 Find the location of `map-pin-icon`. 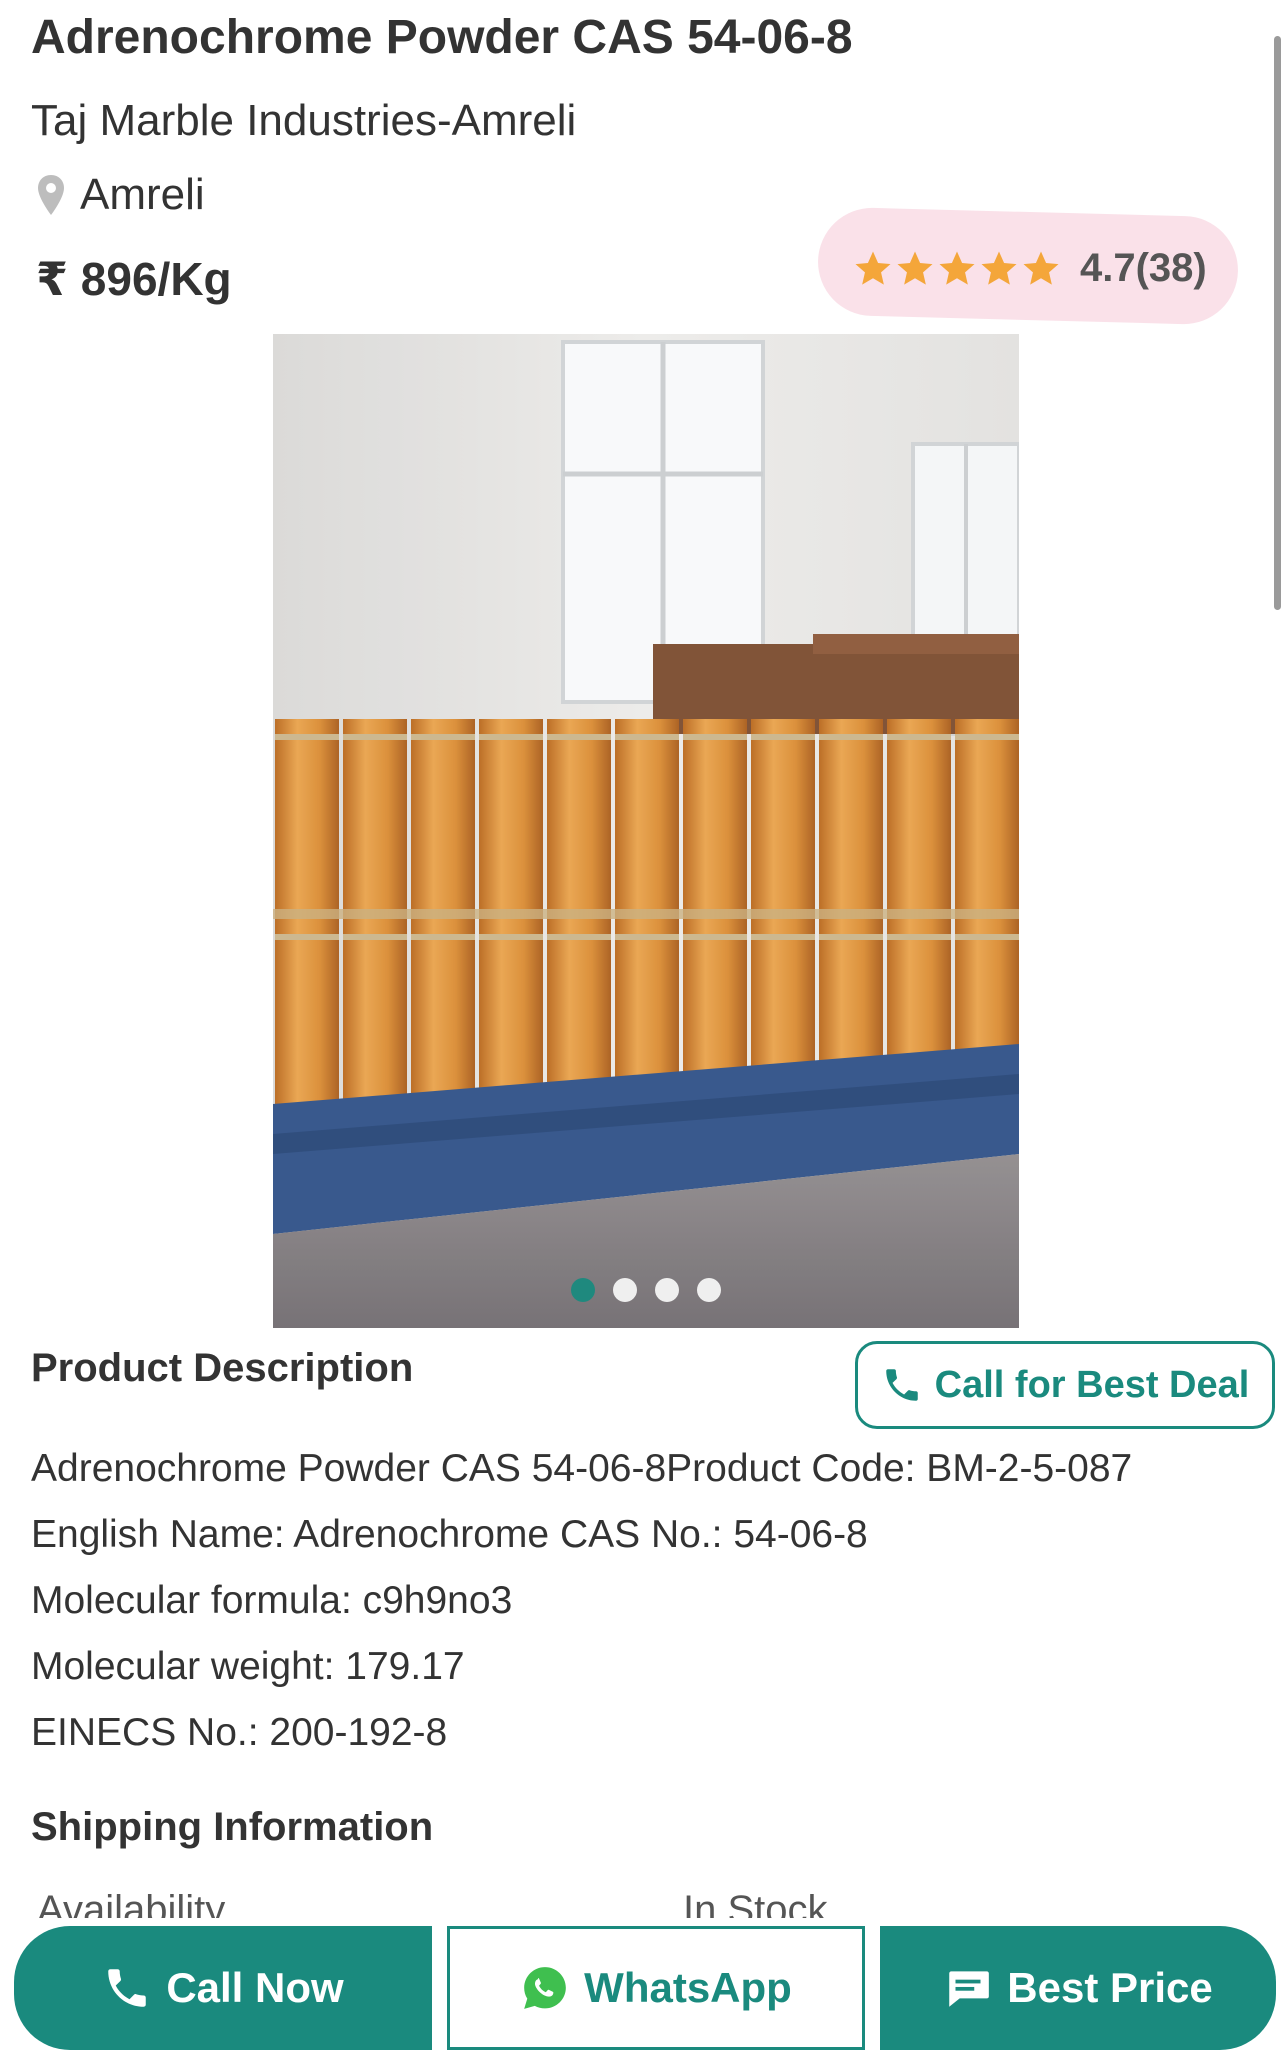

map-pin-icon is located at coordinates (51, 195).